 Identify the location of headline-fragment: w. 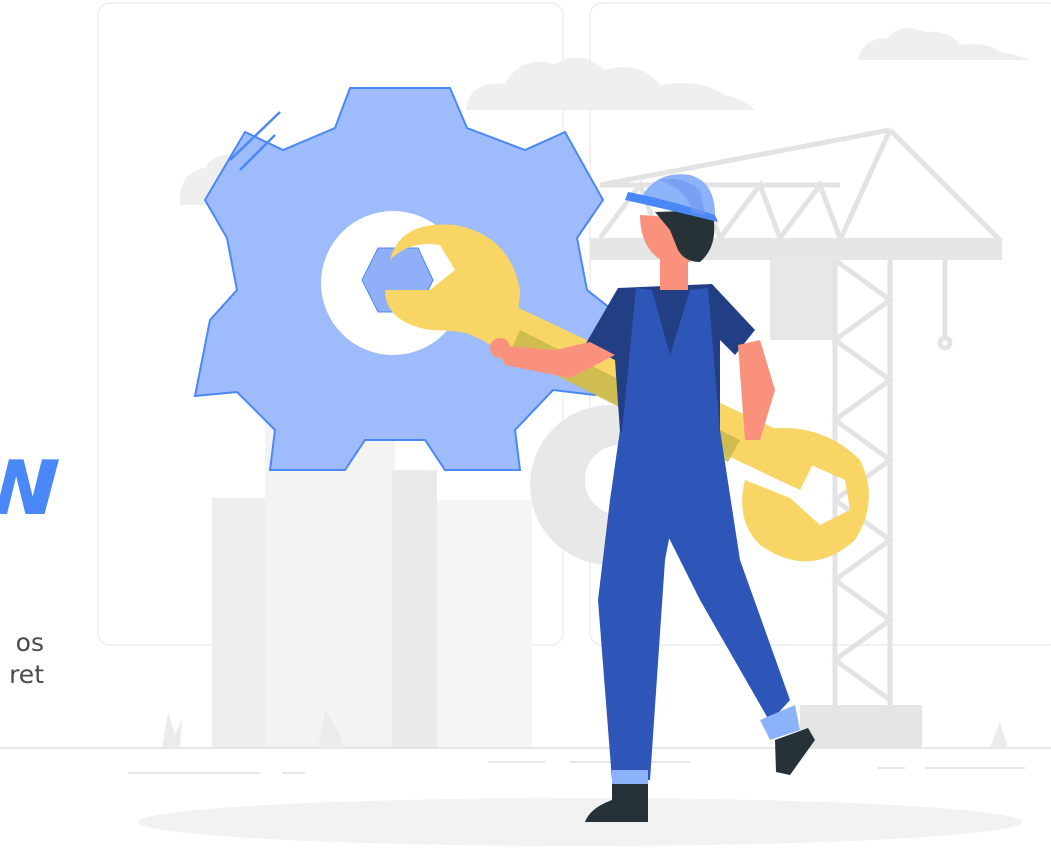
(31, 480).